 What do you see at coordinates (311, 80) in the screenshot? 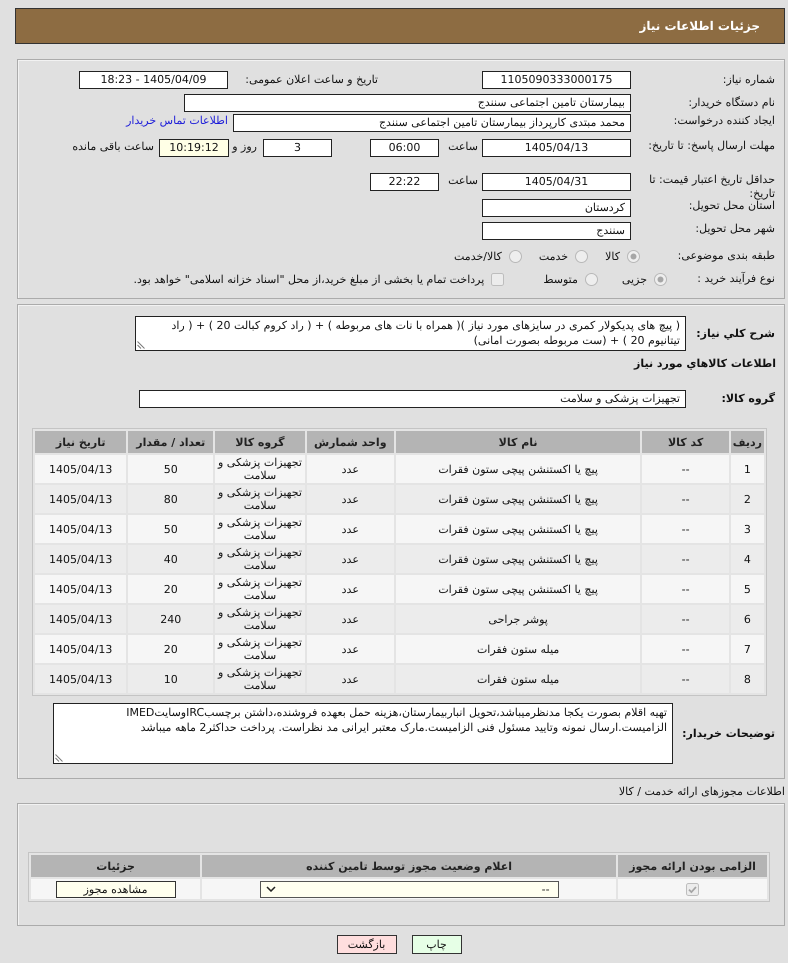
I see `field-label: تاریخ و ساعت اعلان عمومی:` at bounding box center [311, 80].